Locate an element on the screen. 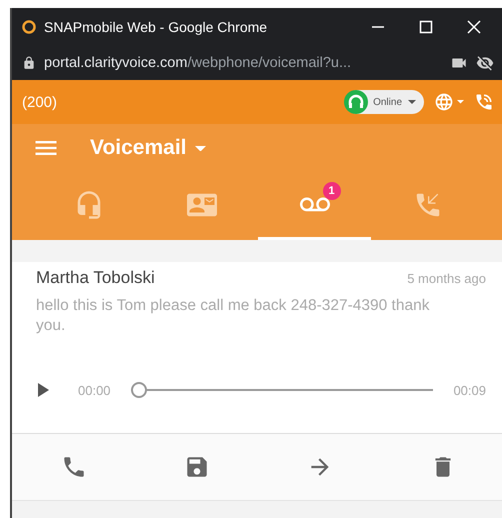 Image resolution: width=502 pixels, height=518 pixels. caller-name: Martha Tobolski is located at coordinates (95, 278).